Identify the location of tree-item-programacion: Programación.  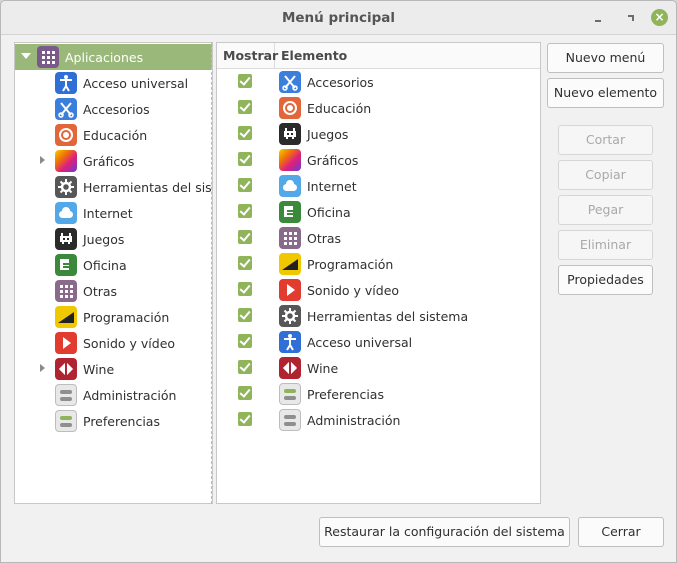
(113, 317).